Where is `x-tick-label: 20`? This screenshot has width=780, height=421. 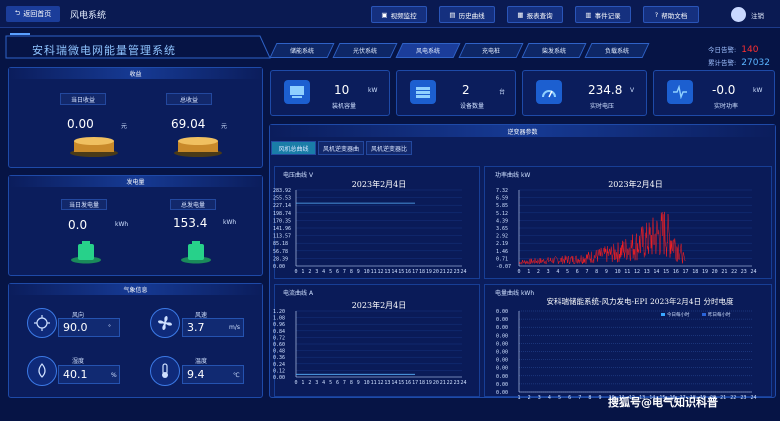 x-tick-label: 20 is located at coordinates (436, 272).